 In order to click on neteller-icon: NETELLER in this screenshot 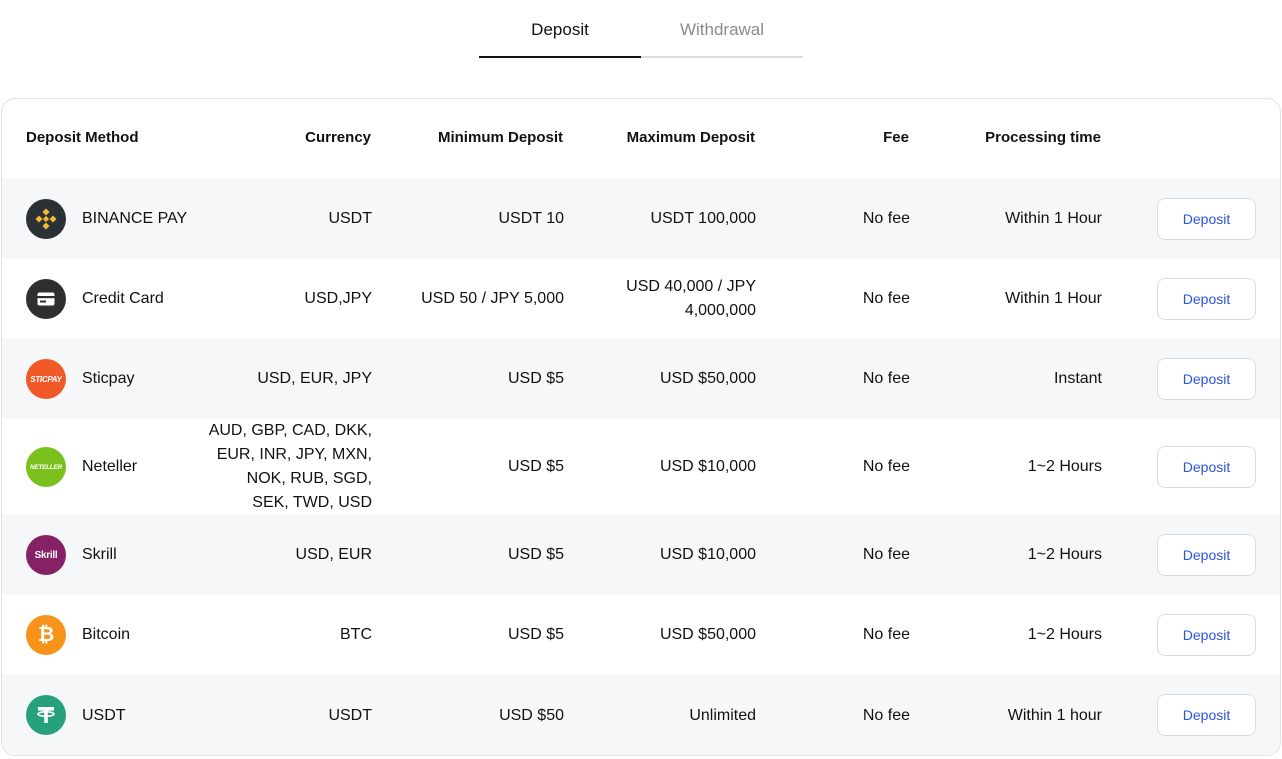, I will do `click(46, 467)`.